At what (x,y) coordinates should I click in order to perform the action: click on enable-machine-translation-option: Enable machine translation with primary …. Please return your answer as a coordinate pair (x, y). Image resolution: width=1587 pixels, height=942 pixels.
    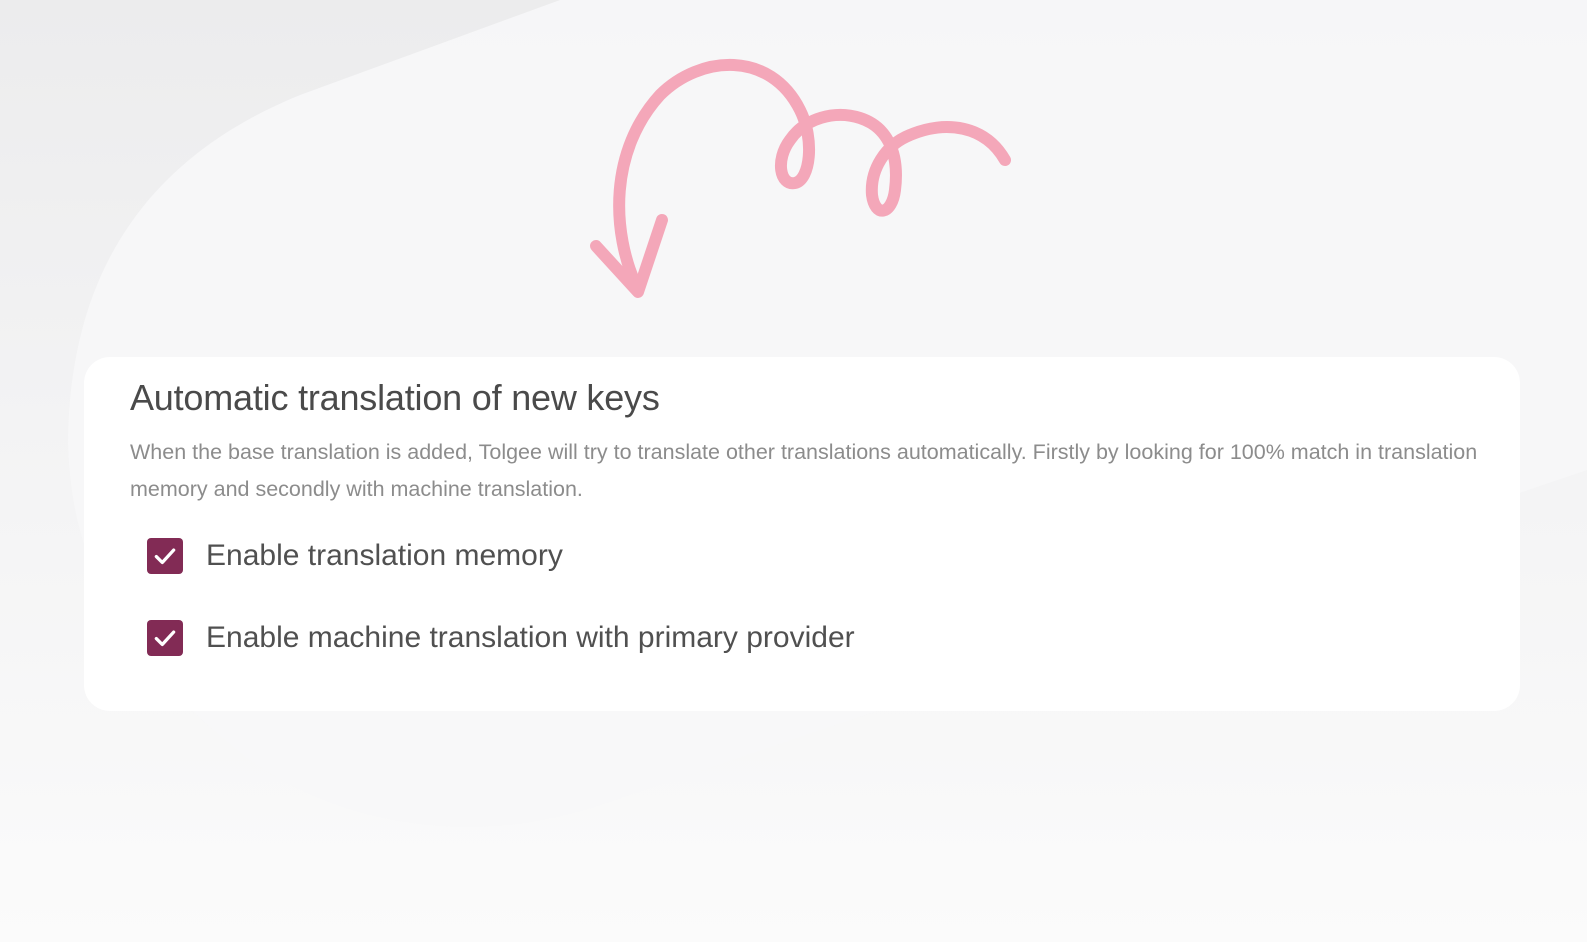
    Looking at the image, I should click on (810, 638).